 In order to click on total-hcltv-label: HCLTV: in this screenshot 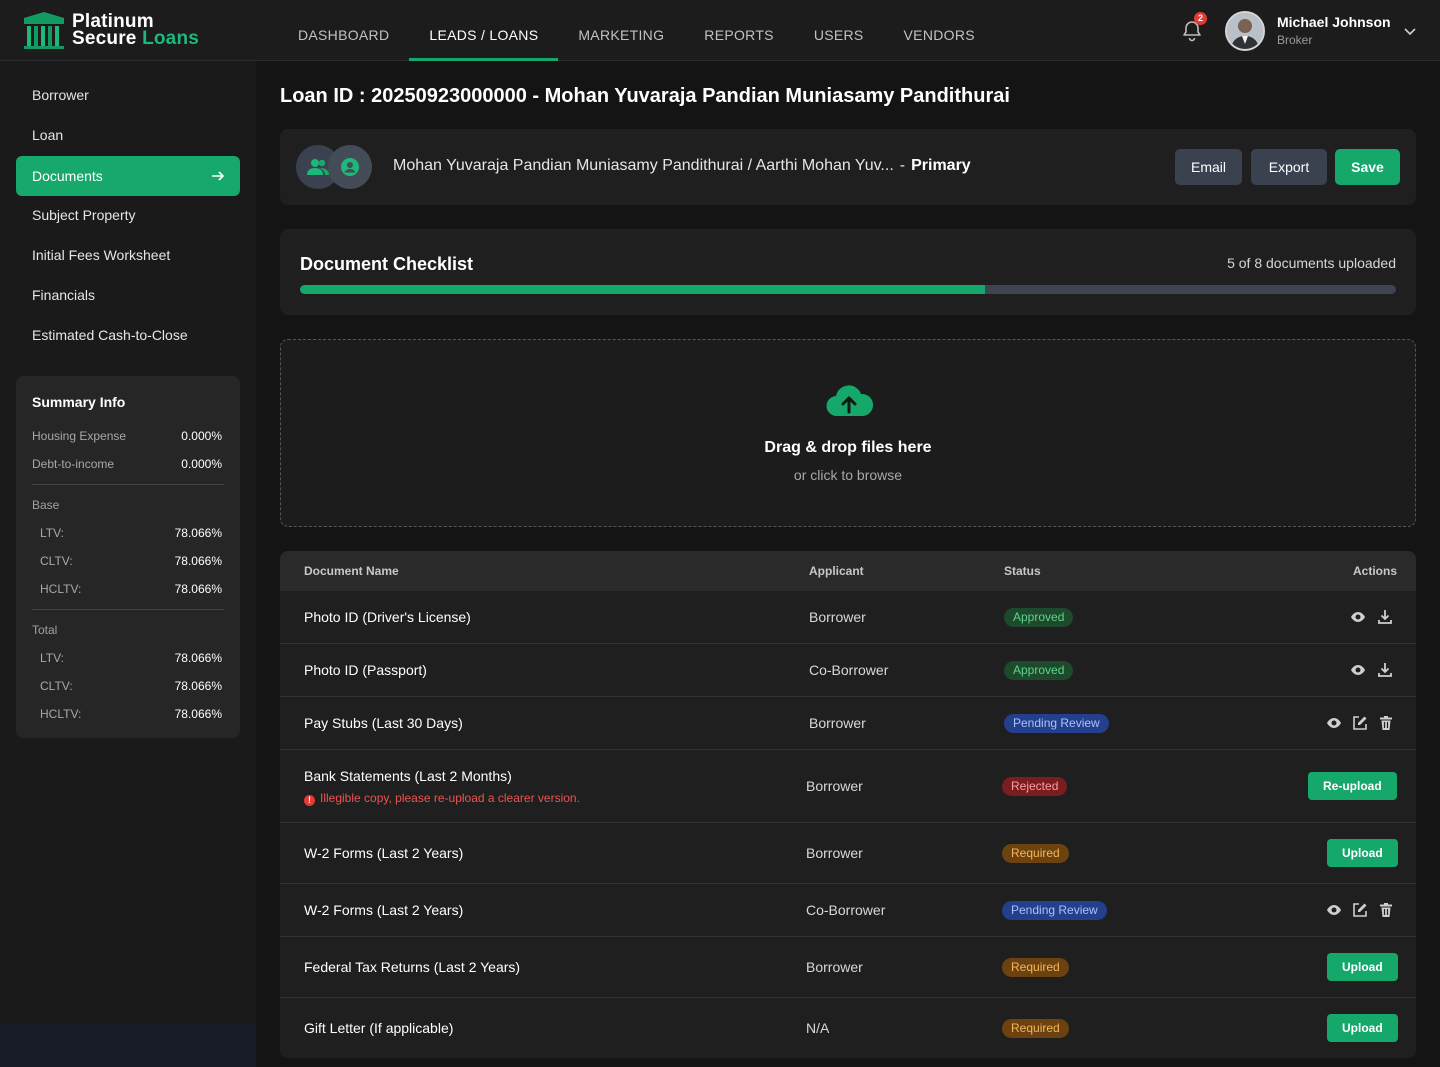, I will do `click(61, 714)`.